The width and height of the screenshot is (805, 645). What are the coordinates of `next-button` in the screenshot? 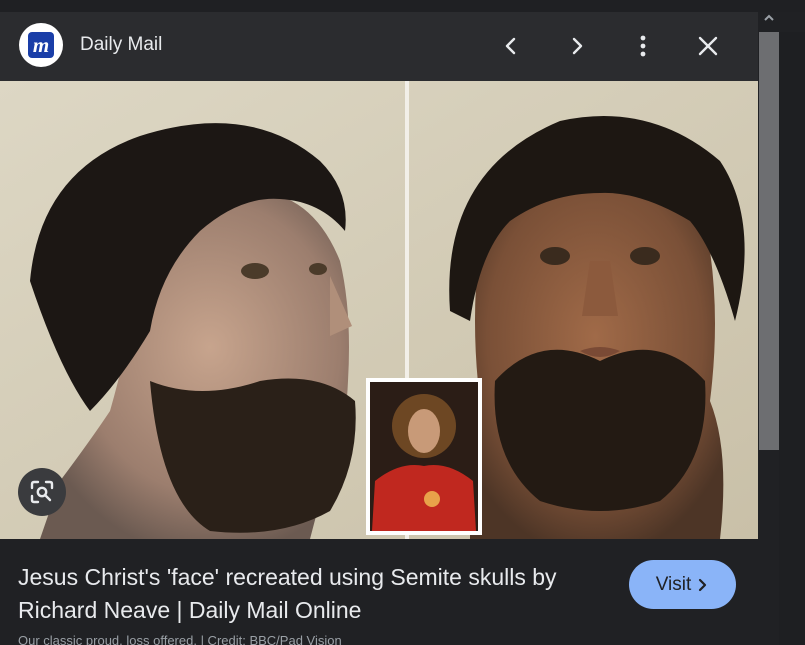 It's located at (577, 46).